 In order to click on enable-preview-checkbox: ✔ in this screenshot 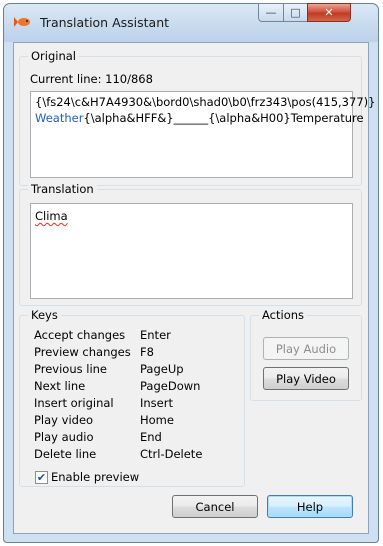, I will do `click(41, 477)`.